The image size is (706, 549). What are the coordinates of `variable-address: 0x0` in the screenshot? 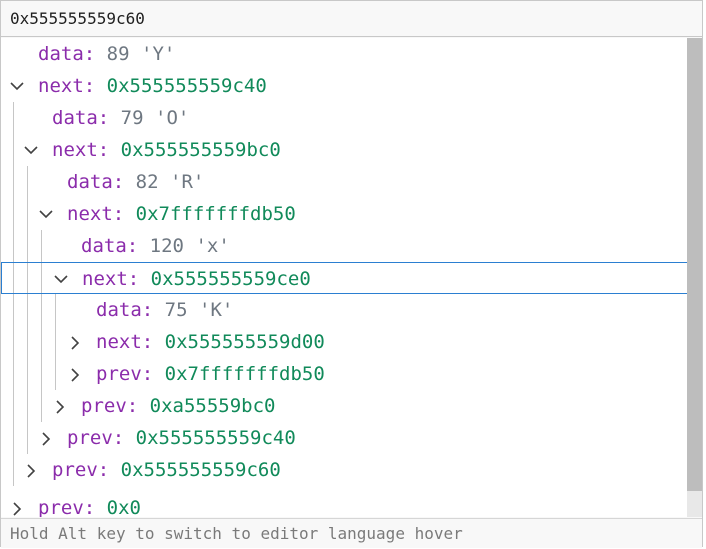 It's located at (123, 507).